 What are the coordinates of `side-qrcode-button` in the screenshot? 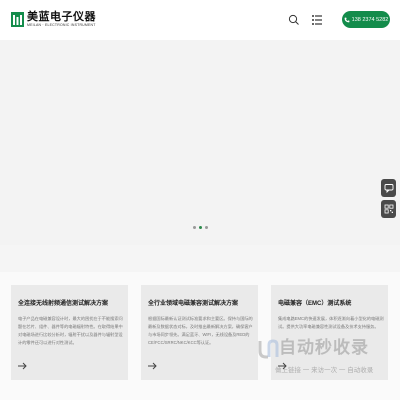 It's located at (388, 209).